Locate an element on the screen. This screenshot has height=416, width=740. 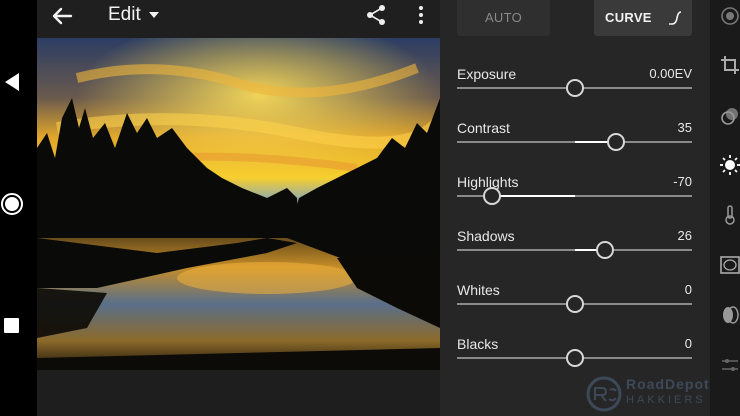
contrast-label: Contrast is located at coordinates (483, 128).